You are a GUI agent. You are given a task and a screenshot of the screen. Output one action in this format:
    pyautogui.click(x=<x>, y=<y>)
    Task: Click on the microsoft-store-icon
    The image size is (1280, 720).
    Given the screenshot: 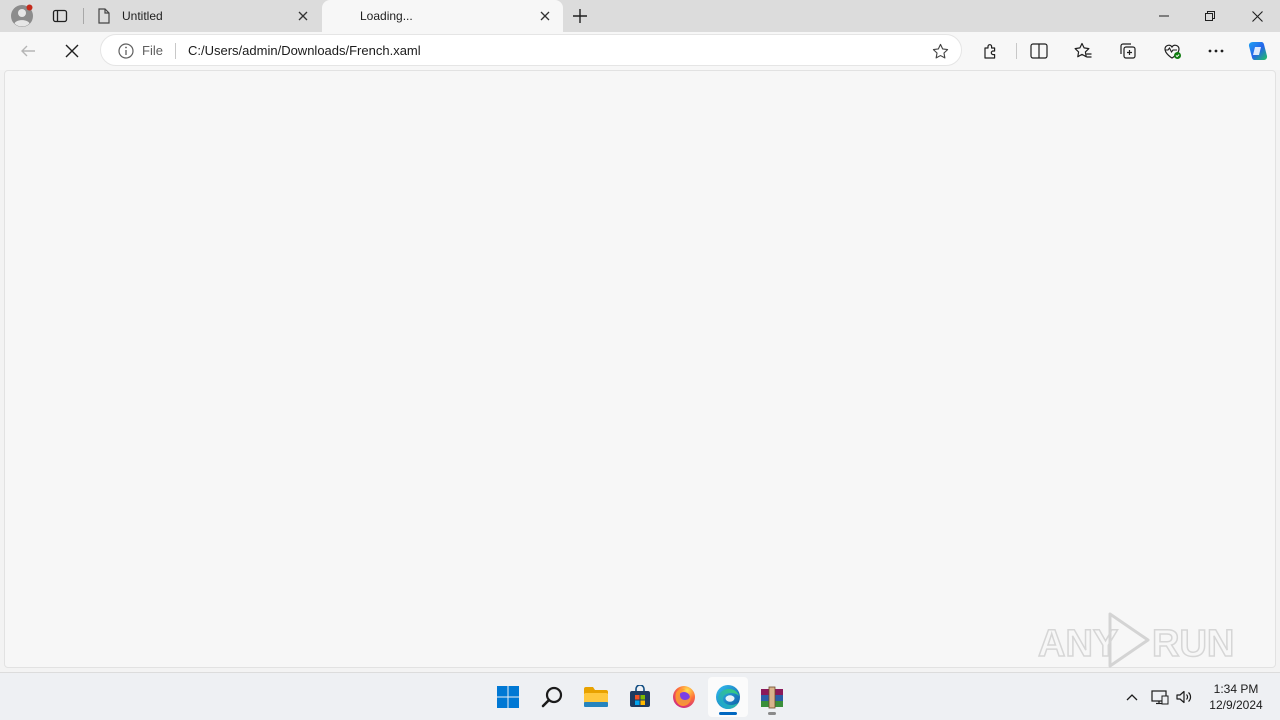 What is the action you would take?
    pyautogui.click(x=640, y=697)
    